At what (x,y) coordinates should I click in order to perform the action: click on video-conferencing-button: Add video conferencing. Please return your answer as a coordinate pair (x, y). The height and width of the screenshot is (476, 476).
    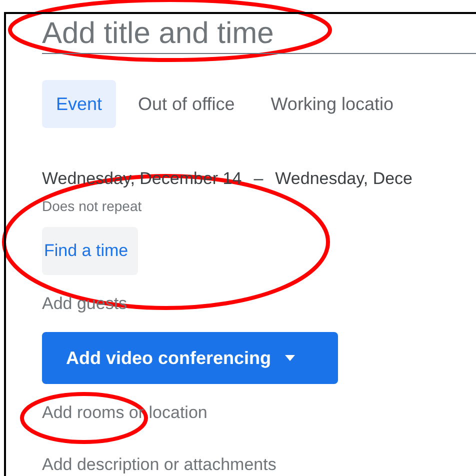
    Looking at the image, I should click on (190, 358).